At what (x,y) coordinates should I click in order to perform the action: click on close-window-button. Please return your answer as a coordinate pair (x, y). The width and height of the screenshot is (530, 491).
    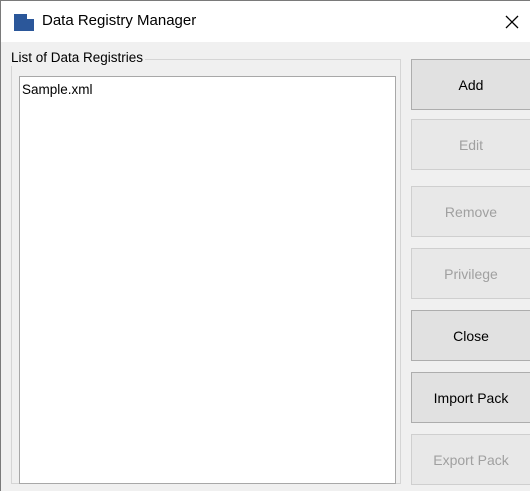
    Looking at the image, I should click on (512, 22).